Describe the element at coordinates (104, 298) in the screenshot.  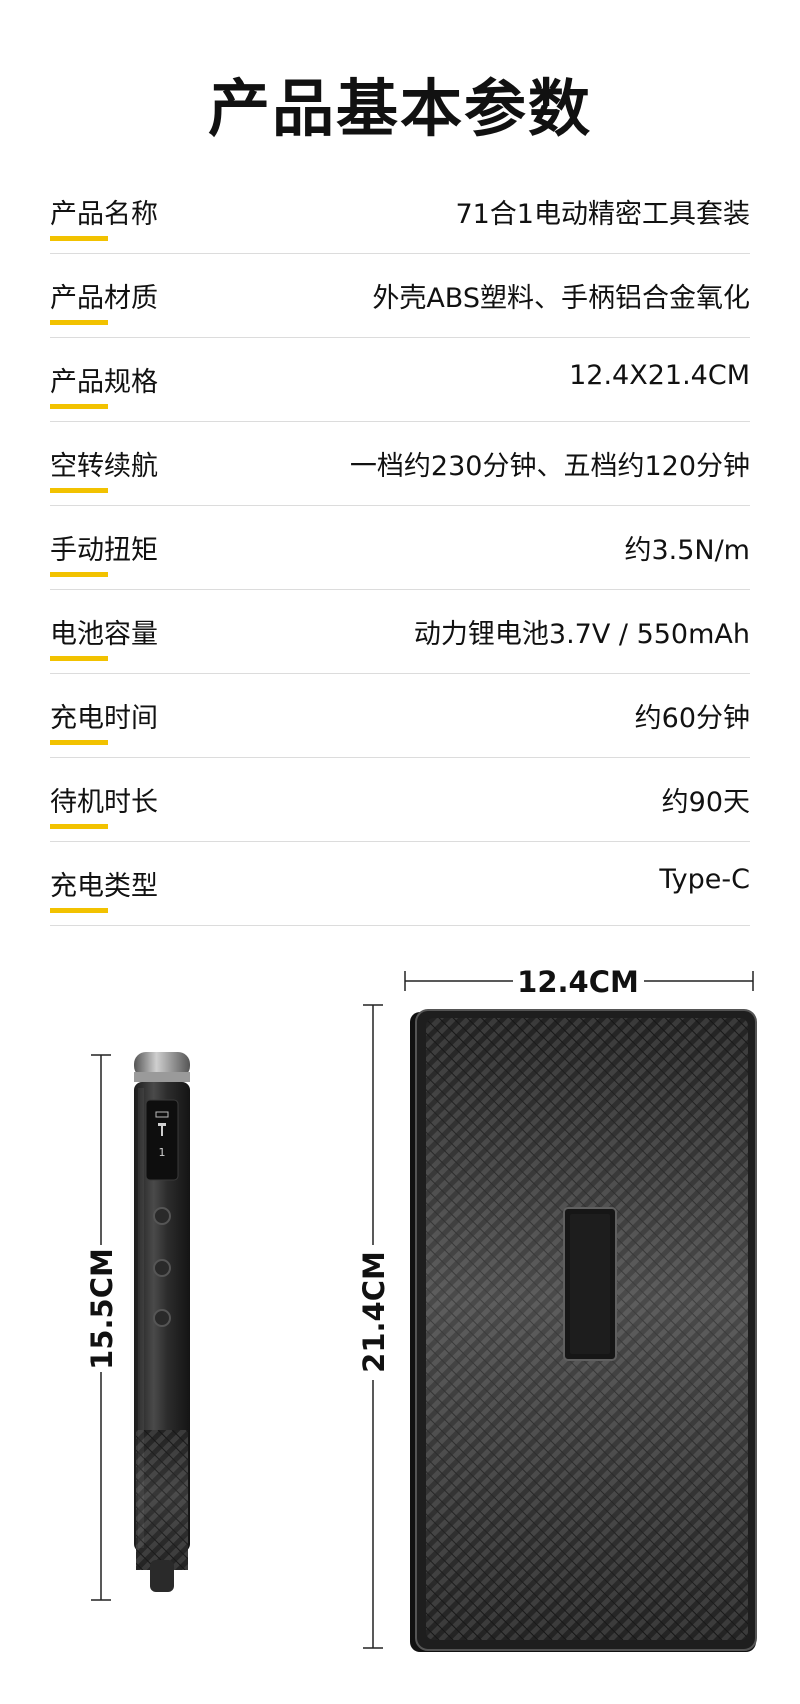
I see `spec-label: 产品材质` at that location.